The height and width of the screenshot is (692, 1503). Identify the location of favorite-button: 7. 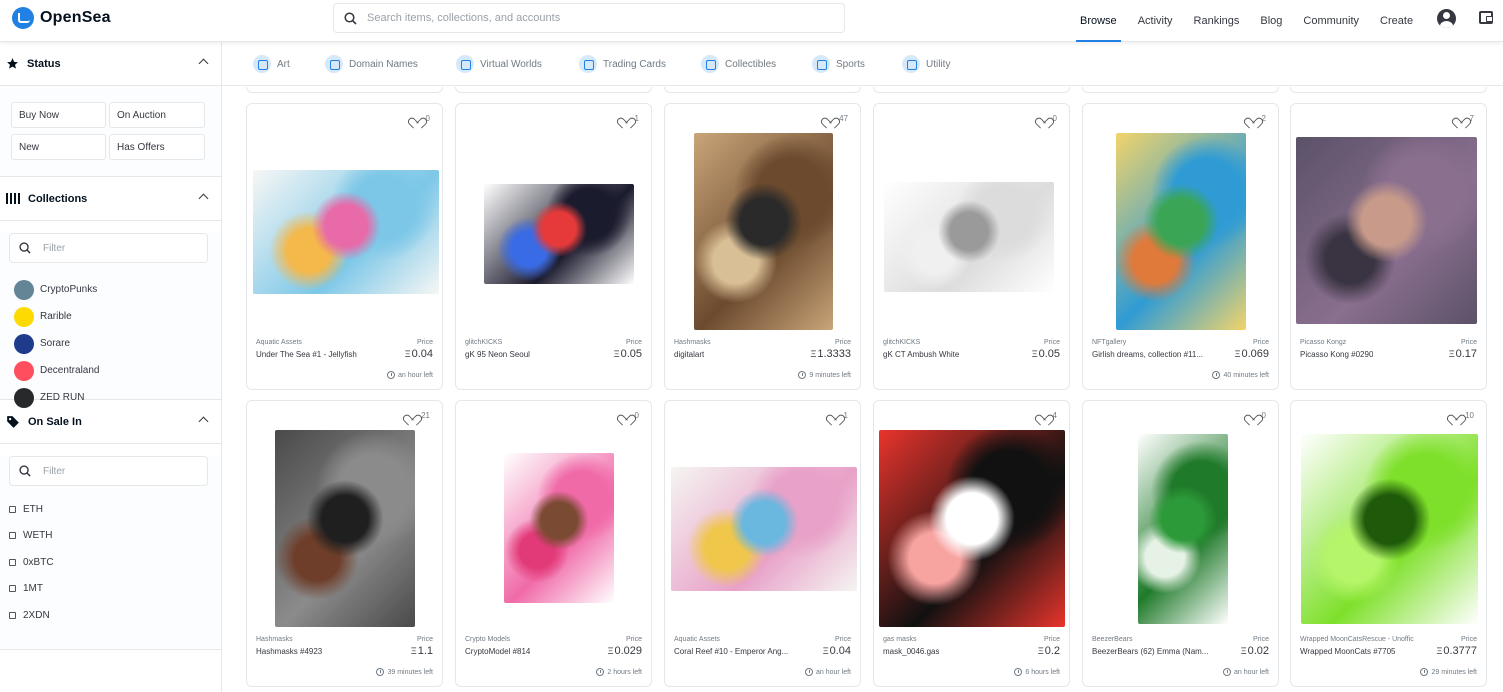
(1464, 118).